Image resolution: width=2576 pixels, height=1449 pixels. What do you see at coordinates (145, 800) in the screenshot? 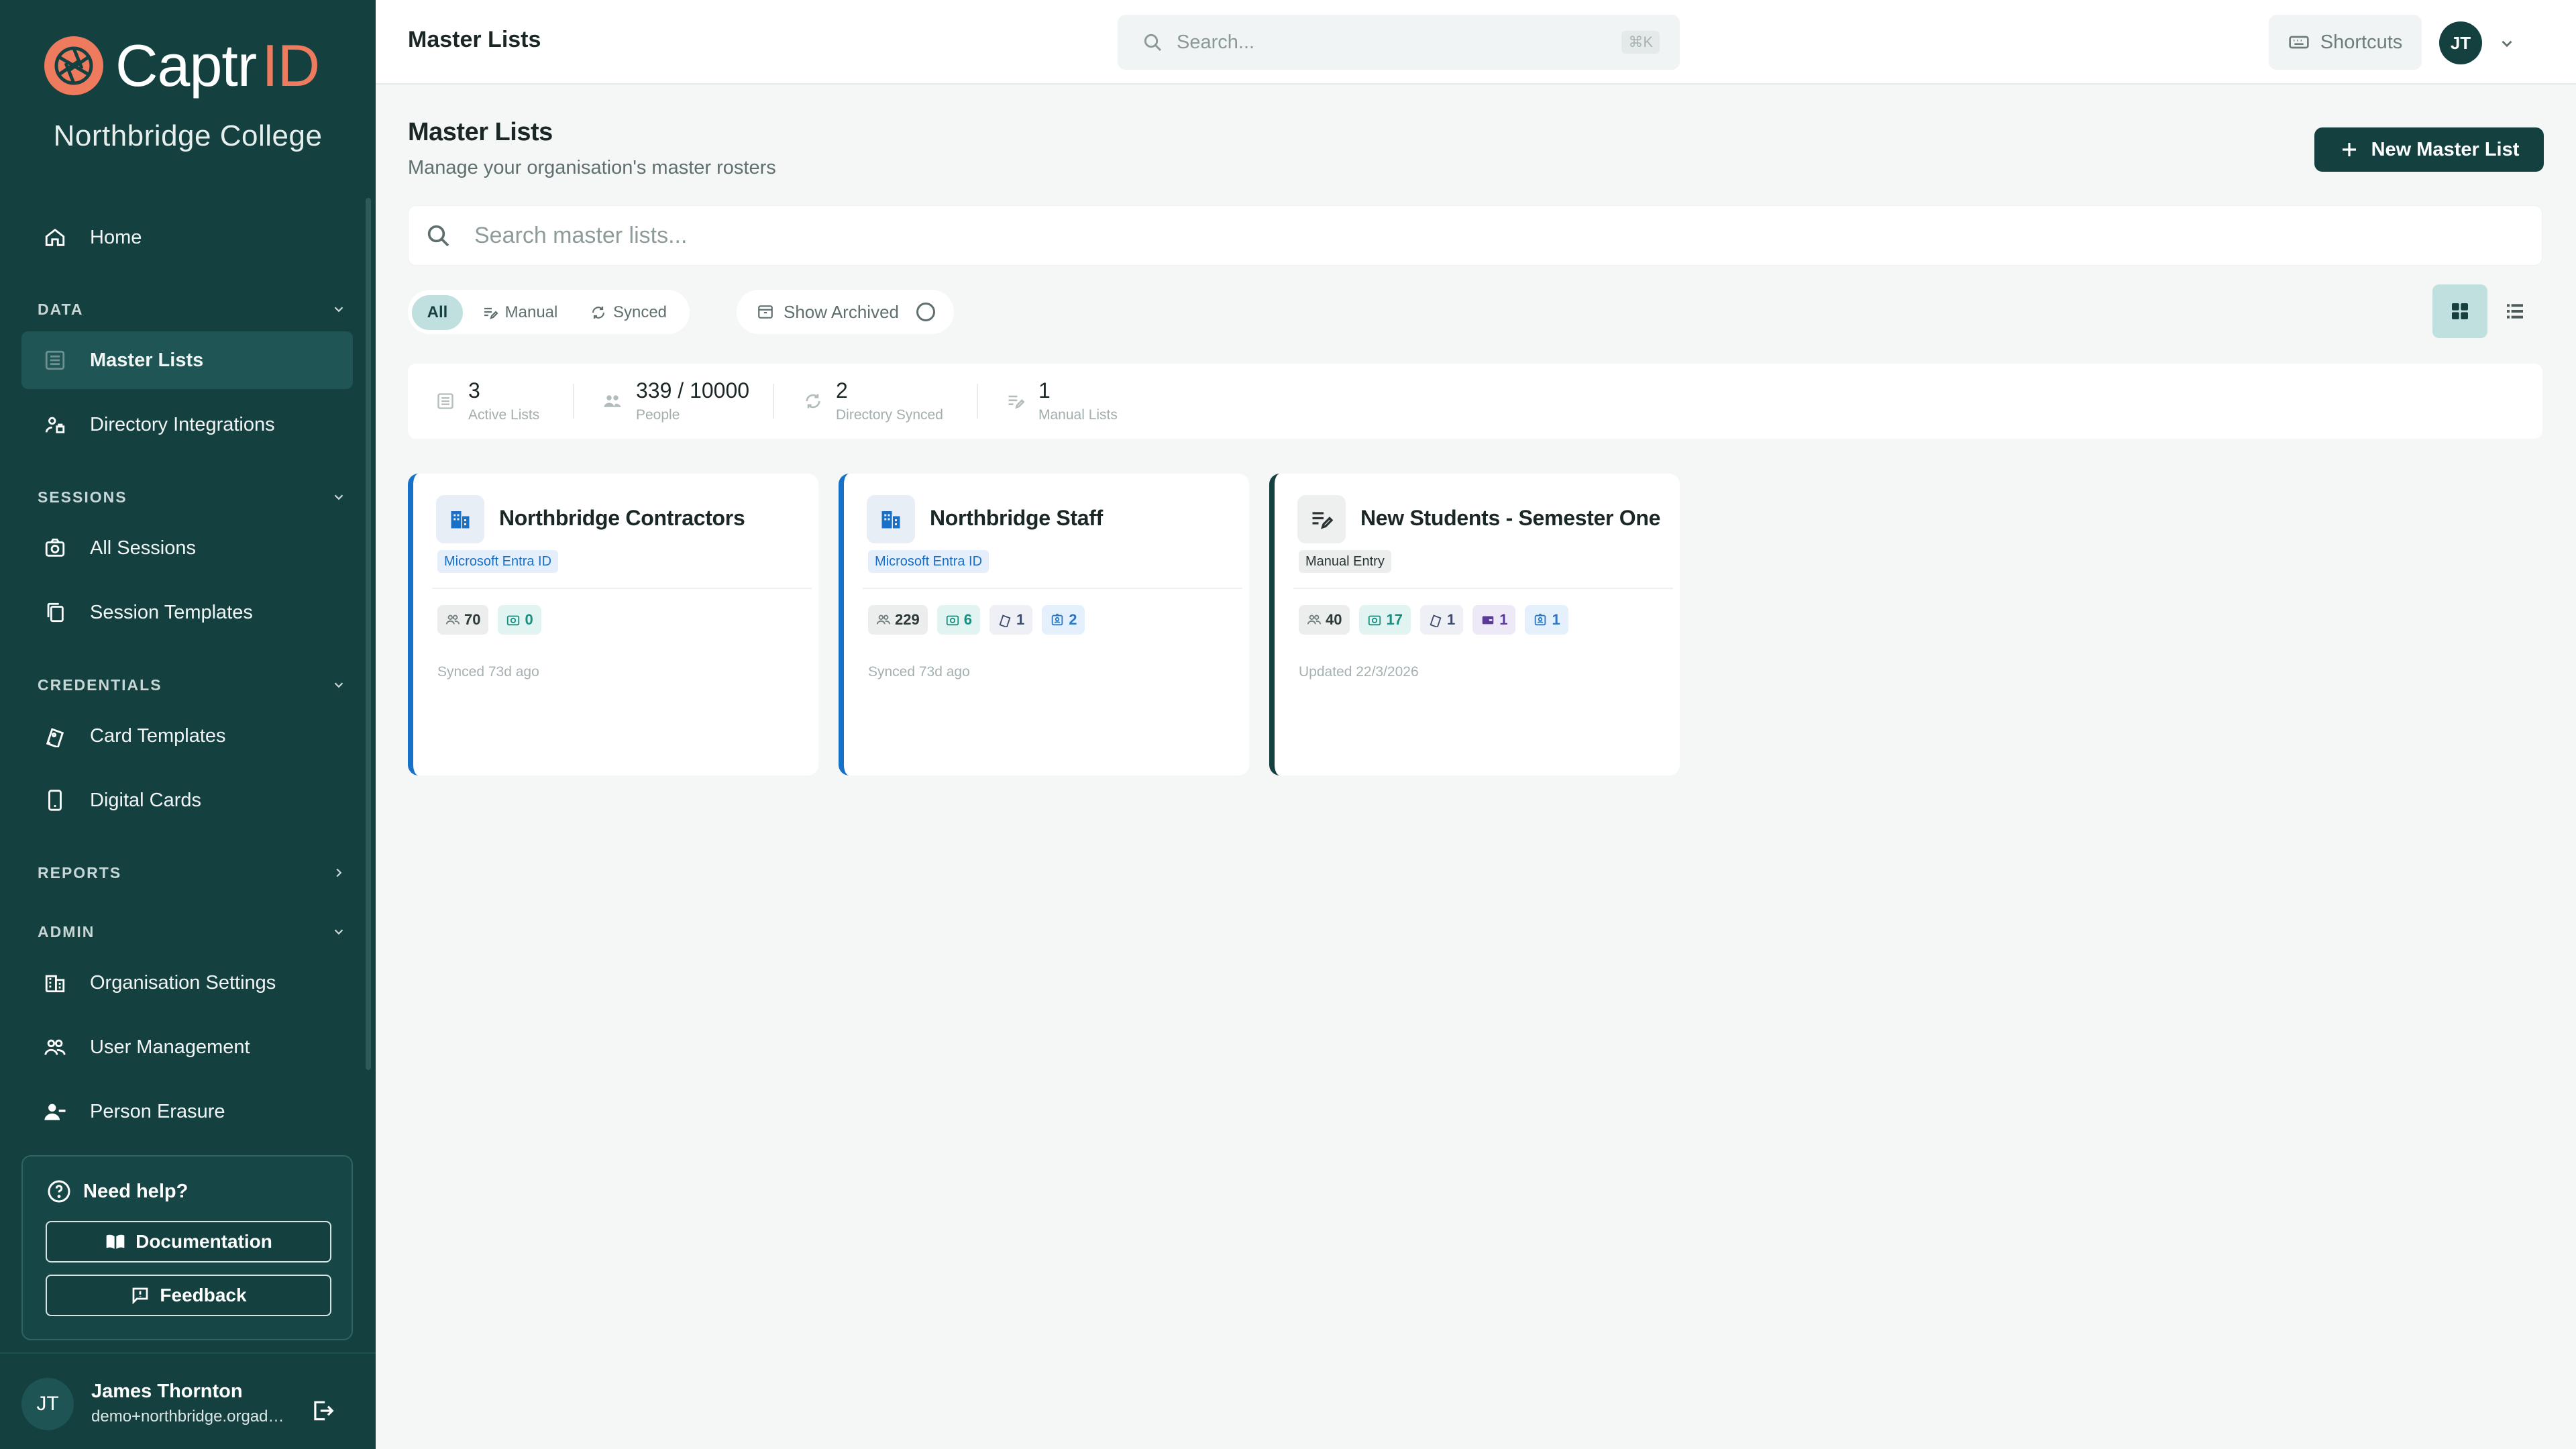
I see `sidebar-item-label: Digital Cards` at bounding box center [145, 800].